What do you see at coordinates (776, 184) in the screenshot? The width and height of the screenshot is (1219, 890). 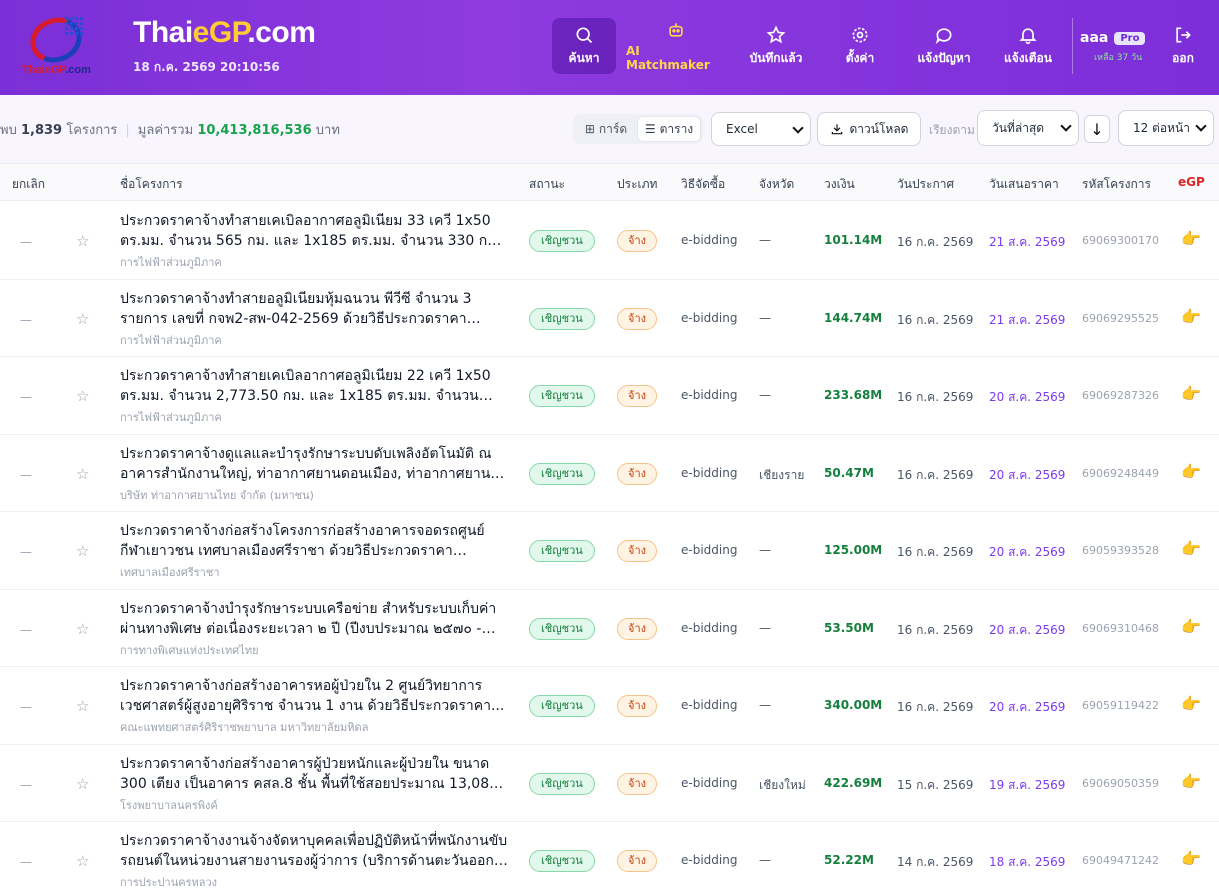 I see `col-province: จังหวัด` at bounding box center [776, 184].